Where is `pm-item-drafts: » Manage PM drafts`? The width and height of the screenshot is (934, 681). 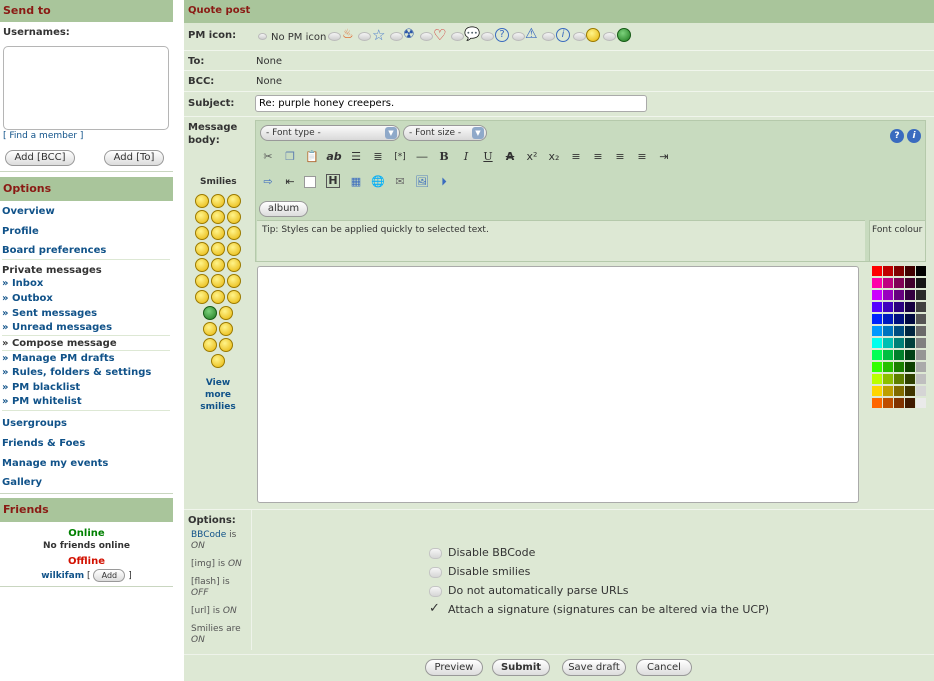
pm-item-drafts: » Manage PM drafts is located at coordinates (58, 358).